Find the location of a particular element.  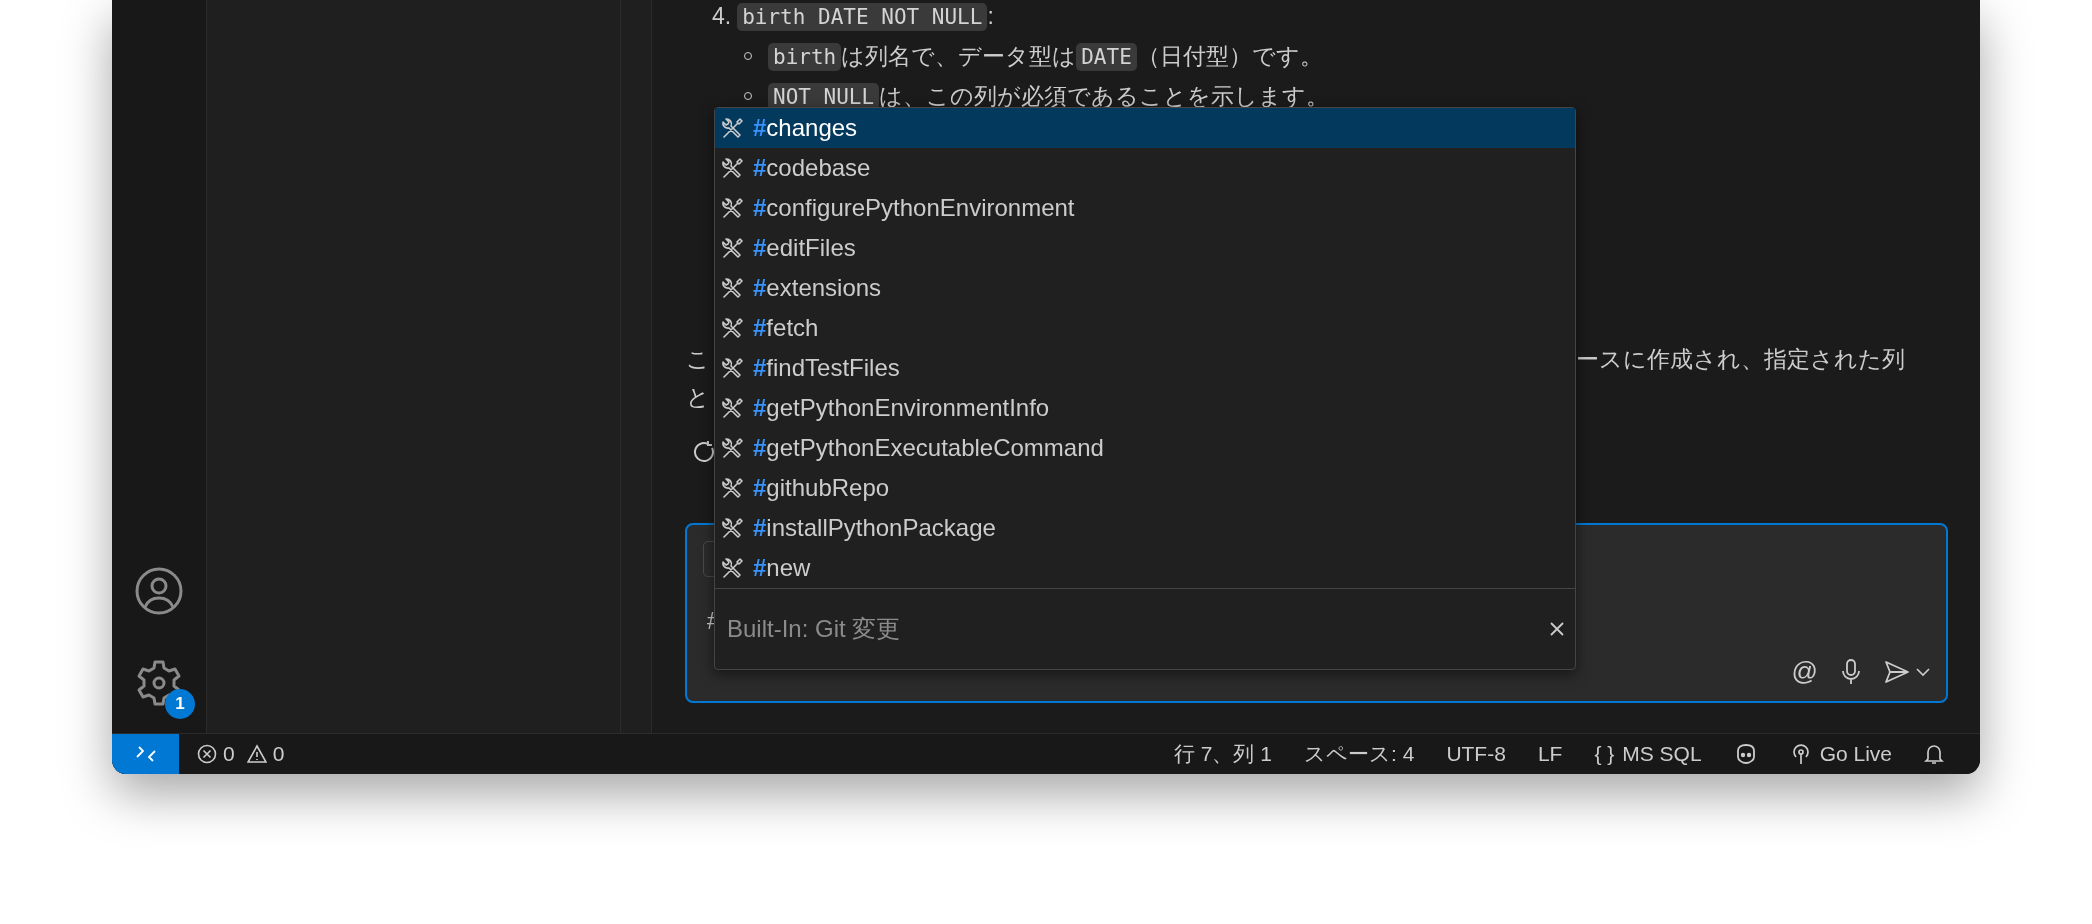

search-field: Built-In: Git 変更 is located at coordinates (1027, 629).